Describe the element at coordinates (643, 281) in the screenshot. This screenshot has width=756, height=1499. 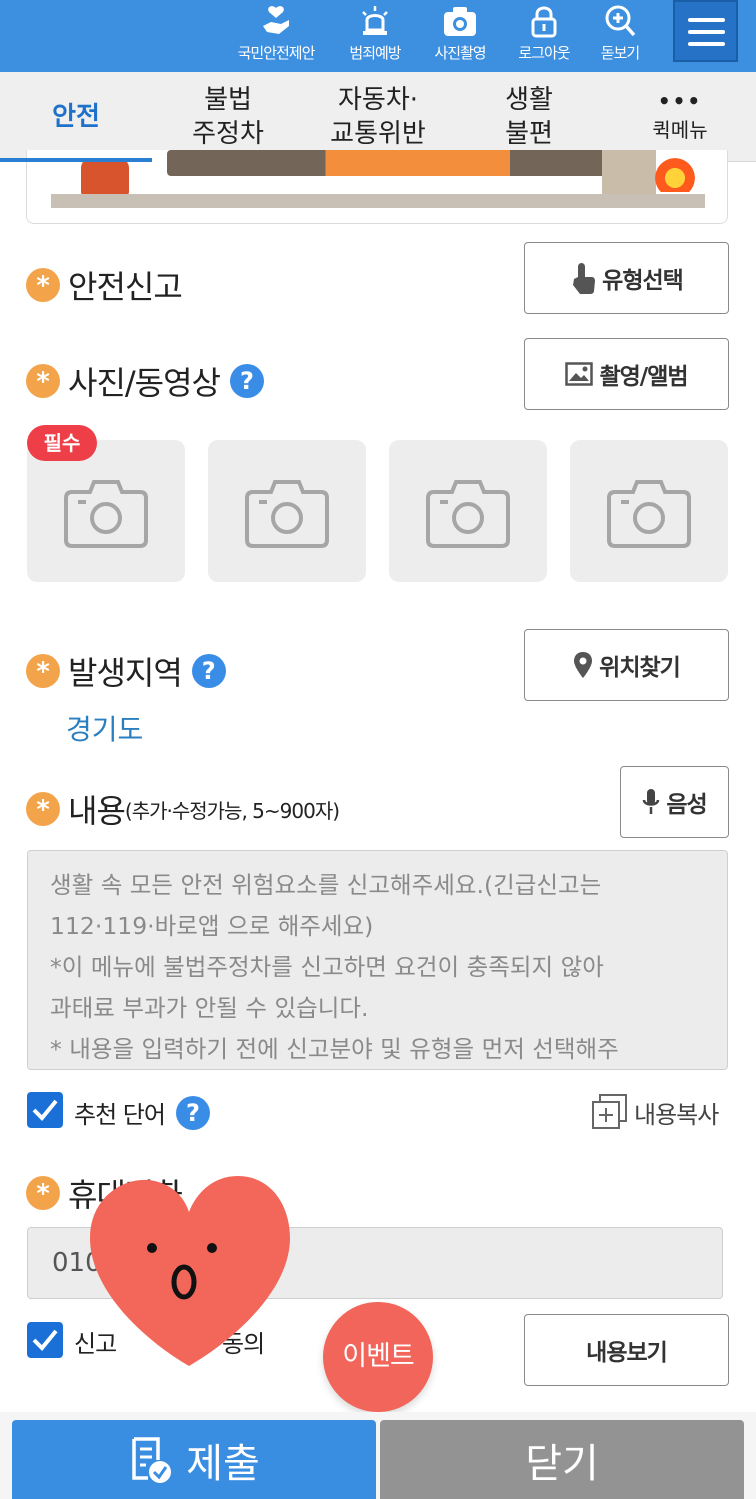
I see `type-select-label: 유형선택` at that location.